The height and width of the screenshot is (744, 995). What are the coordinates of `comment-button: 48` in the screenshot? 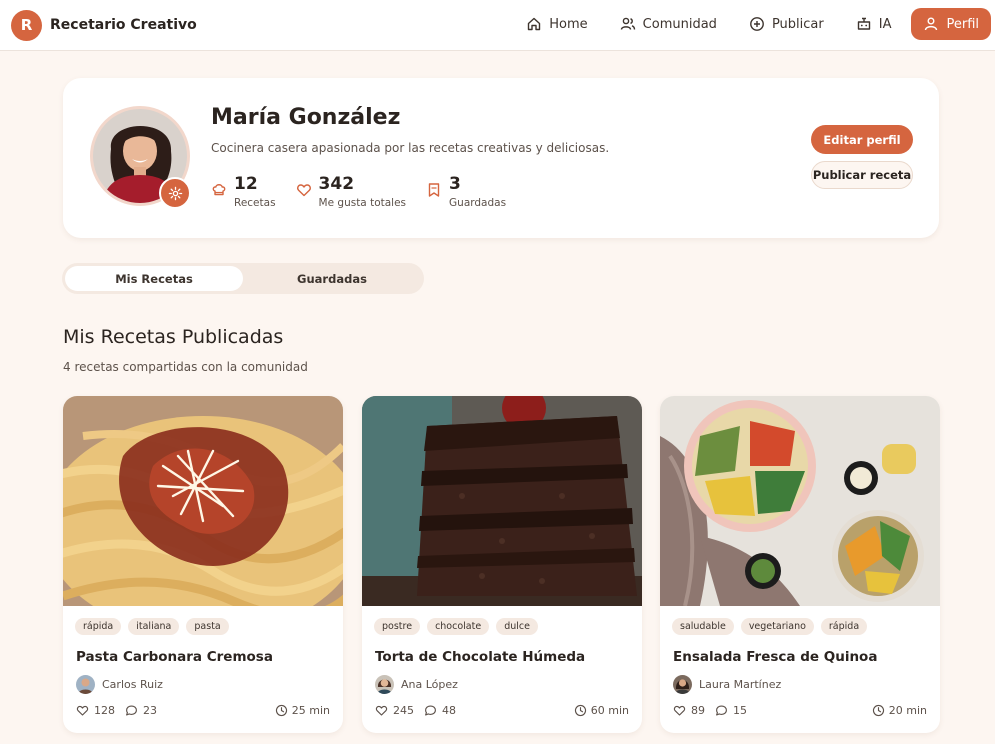 It's located at (440, 710).